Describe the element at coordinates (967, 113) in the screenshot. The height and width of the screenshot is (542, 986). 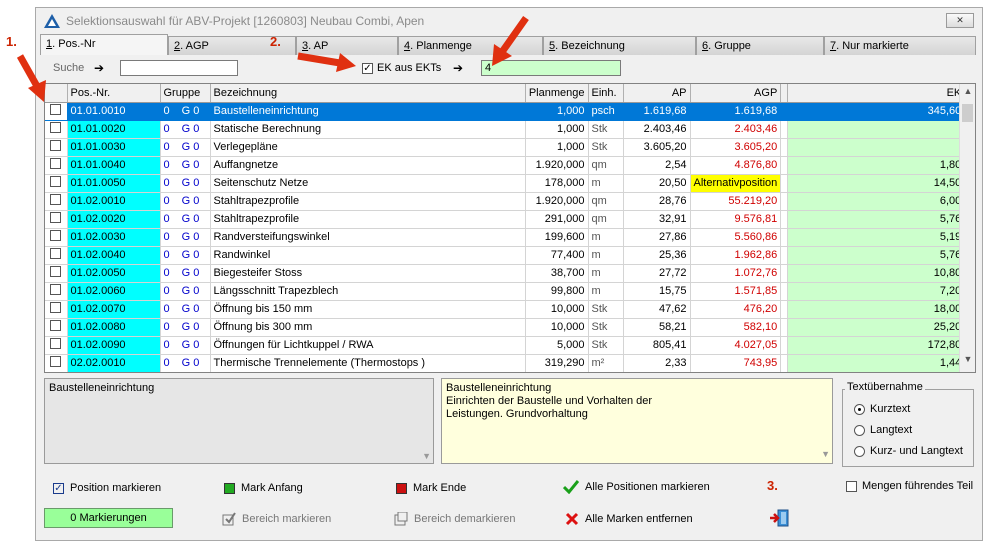
I see `scroll-thumb` at that location.